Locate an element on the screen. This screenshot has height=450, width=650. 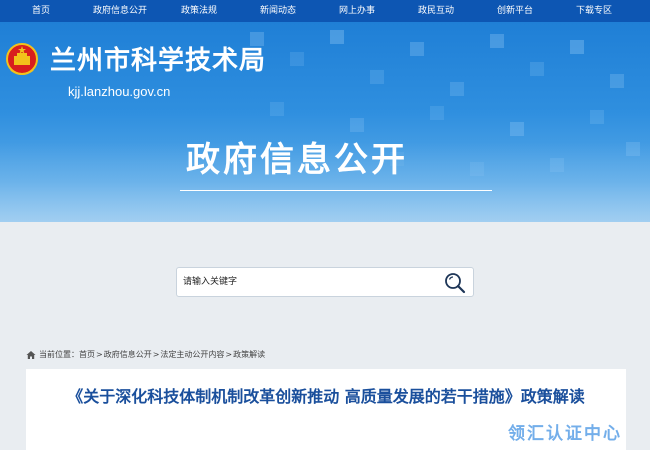
nav-item-gov-info: 政府信息公开 is located at coordinates (120, 11).